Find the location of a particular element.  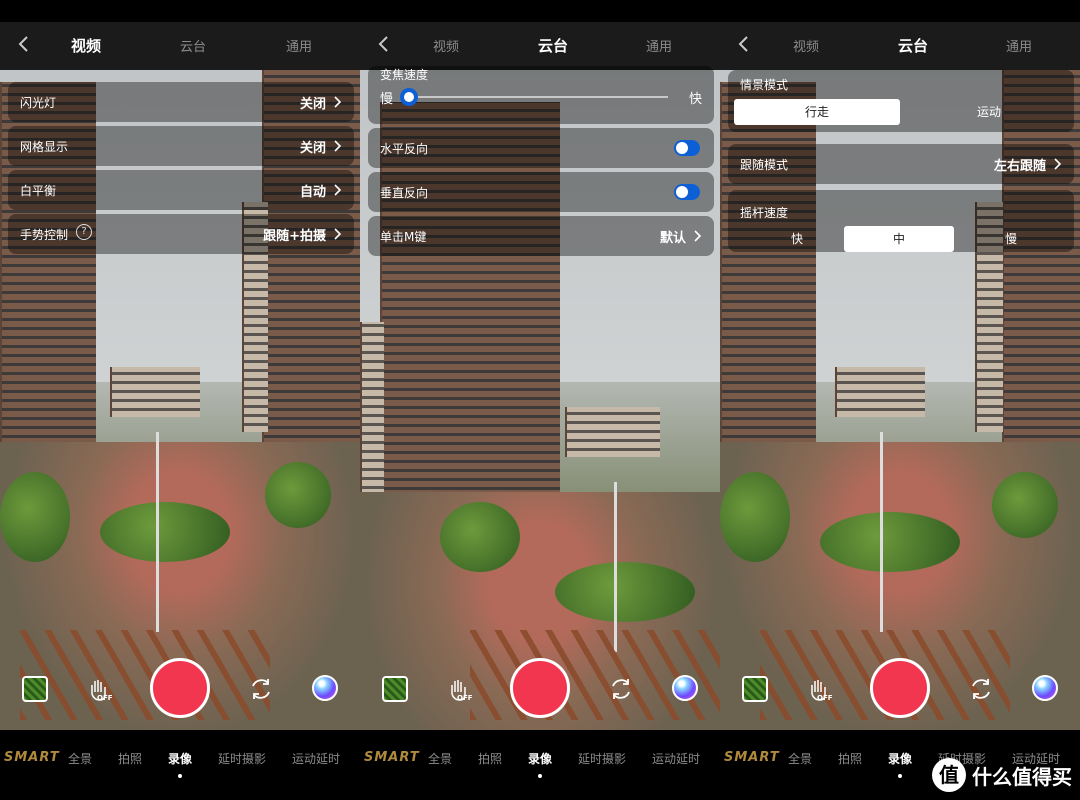

row-label: 跟随模式 is located at coordinates (764, 165).